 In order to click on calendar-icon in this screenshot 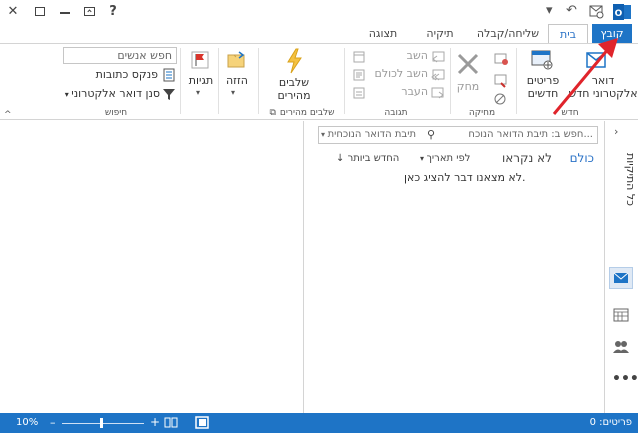, I will do `click(621, 315)`.